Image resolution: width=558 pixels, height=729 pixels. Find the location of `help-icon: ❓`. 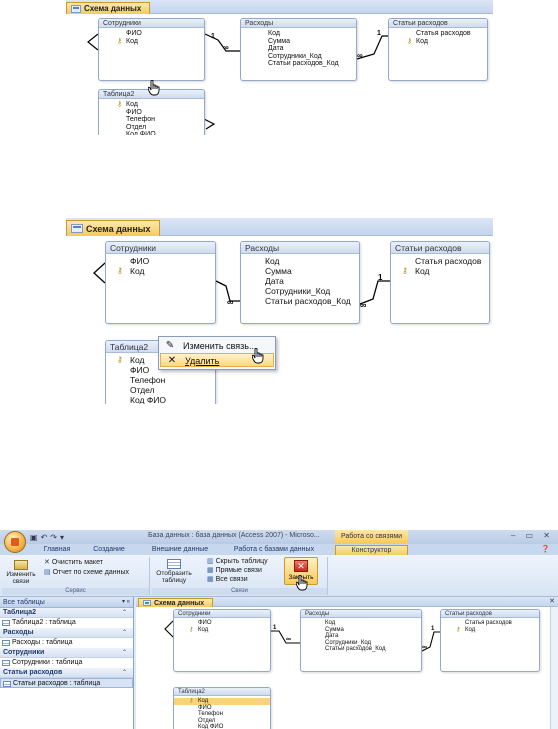

help-icon: ❓ is located at coordinates (545, 549).